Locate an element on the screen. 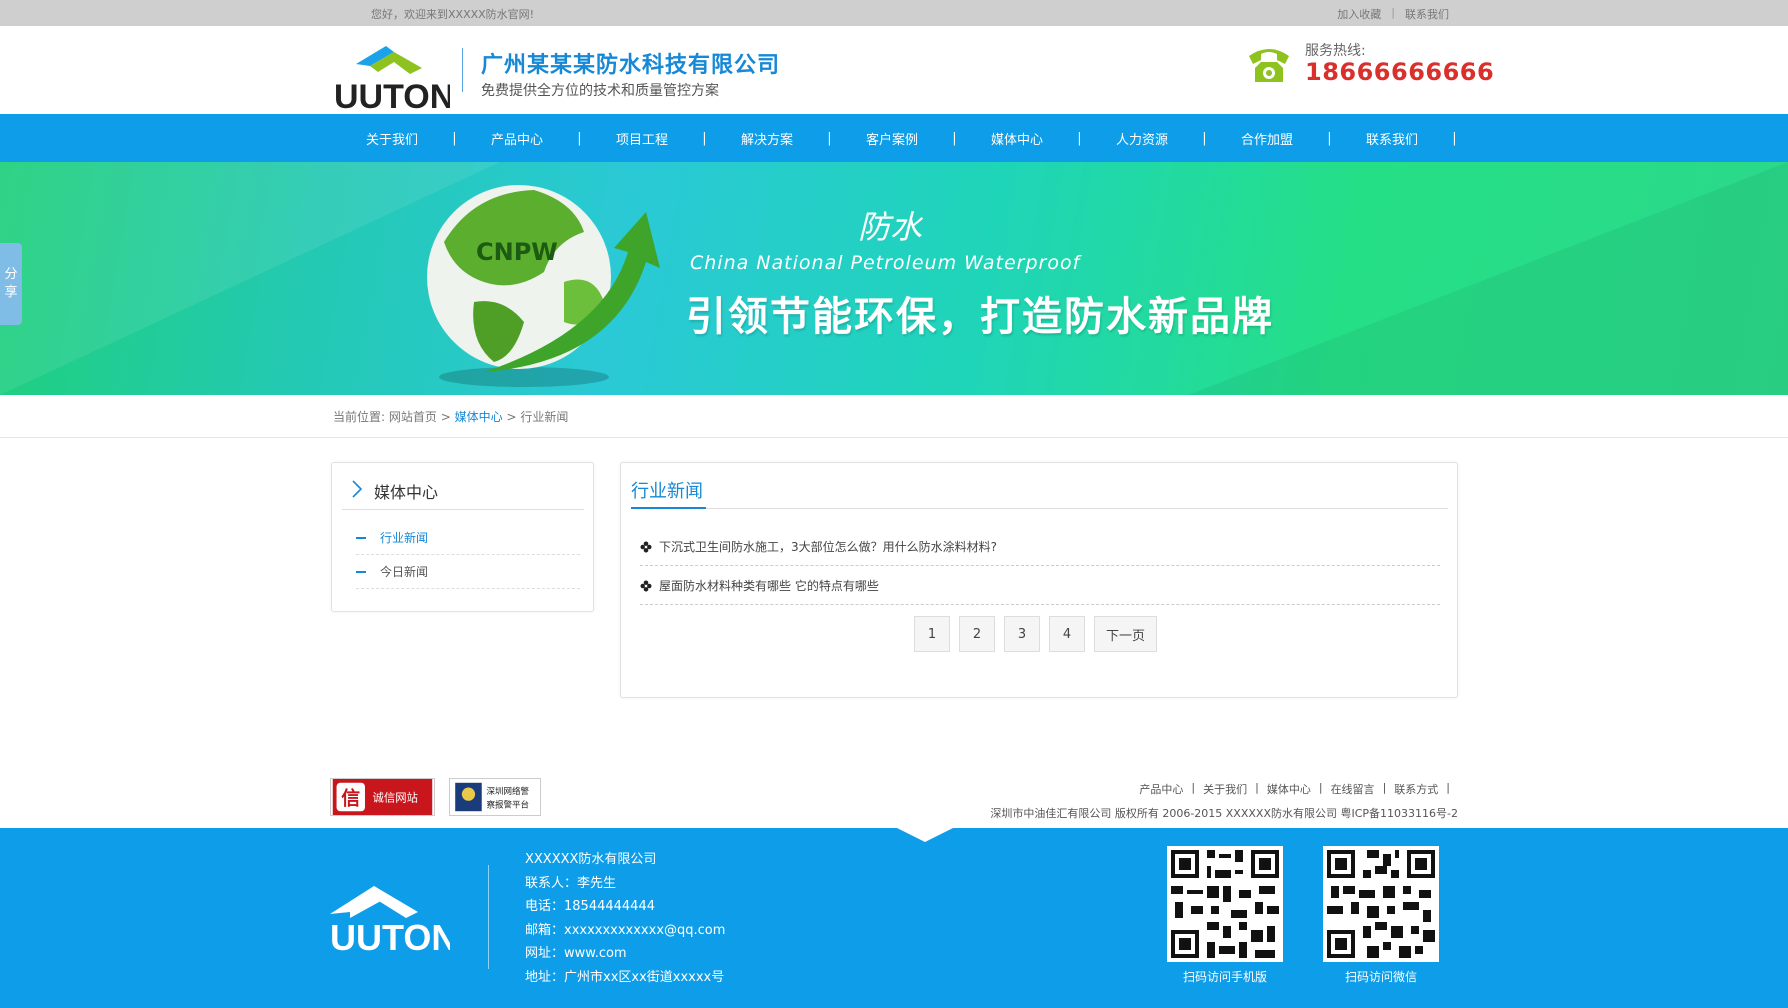 This screenshot has height=1008, width=1788. nav-item-media: 媒体中心 | is located at coordinates (1023, 138).